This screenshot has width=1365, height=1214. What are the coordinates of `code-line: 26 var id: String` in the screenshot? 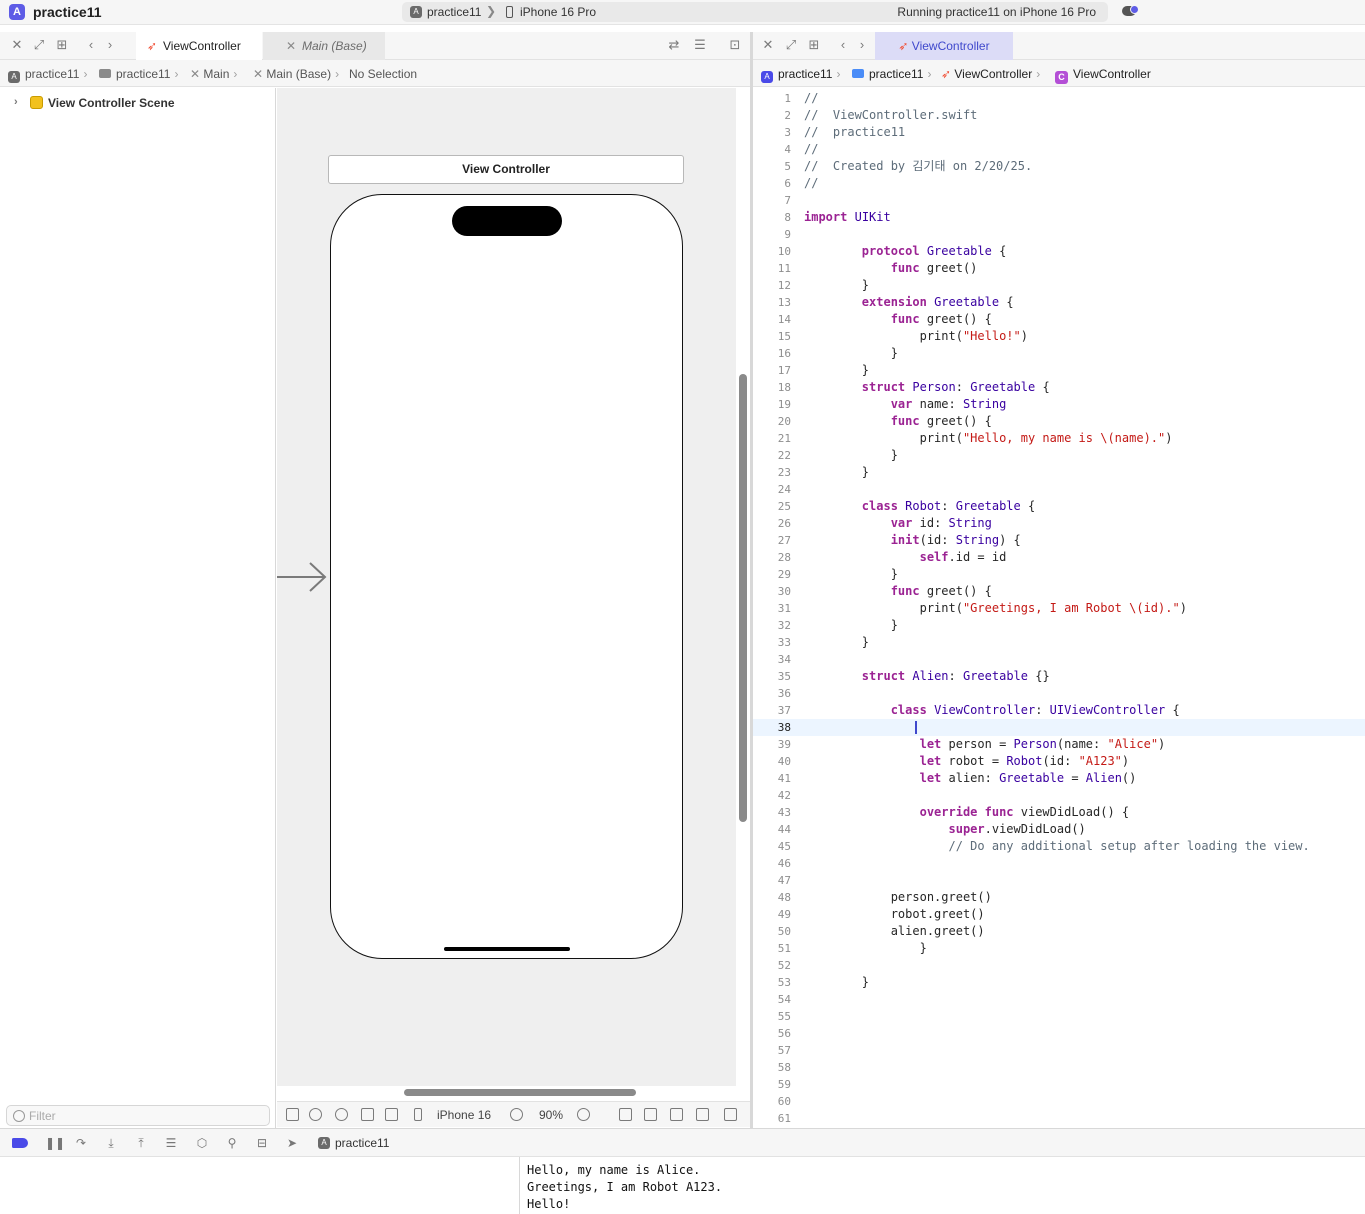 It's located at (1059, 523).